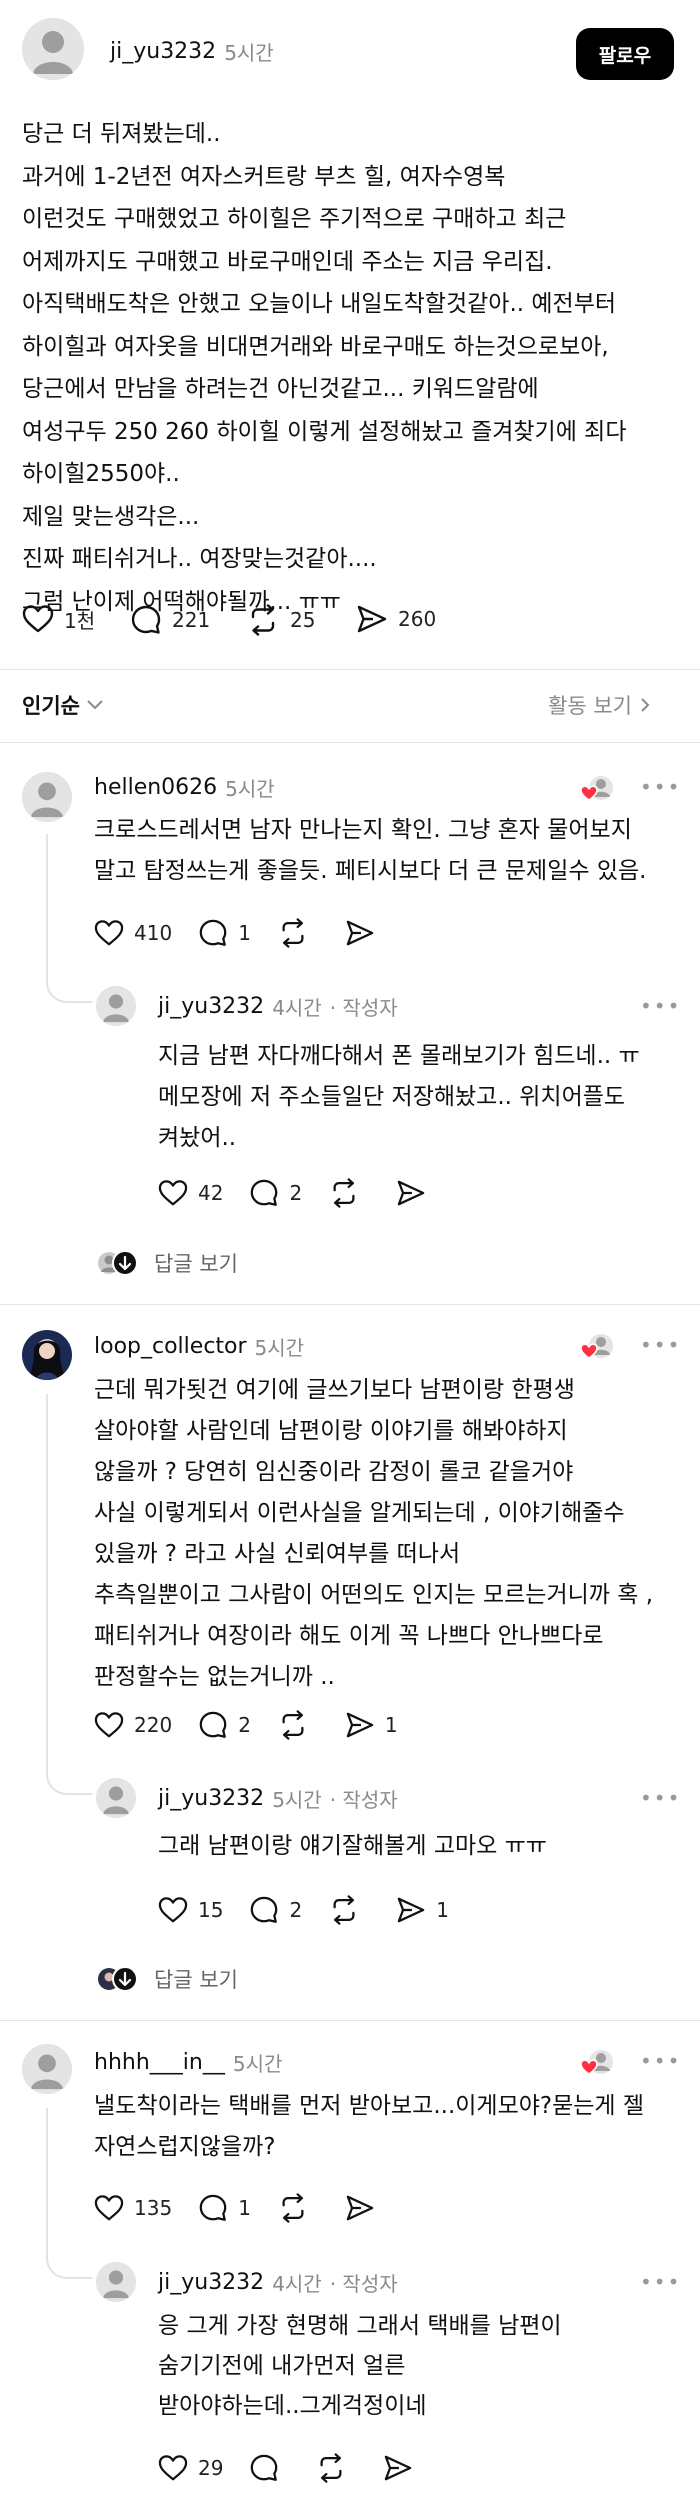 This screenshot has height=2504, width=700. Describe the element at coordinates (190, 1910) in the screenshot. I see `like-action: 15` at that location.